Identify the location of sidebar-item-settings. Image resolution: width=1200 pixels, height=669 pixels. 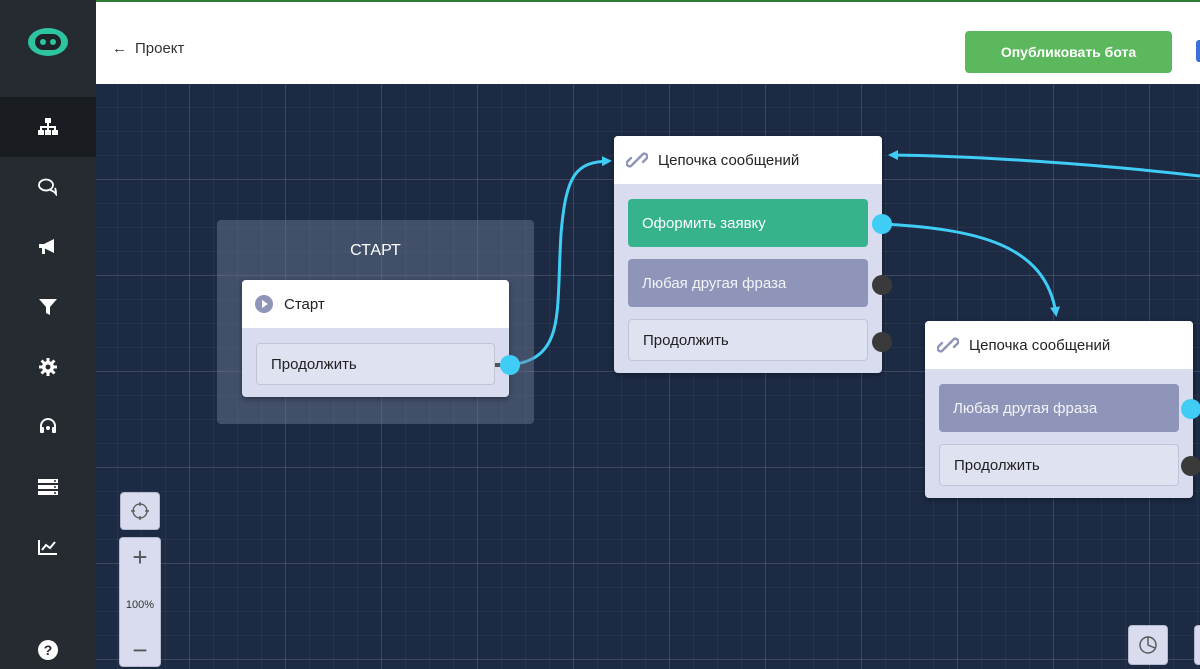
(48, 367).